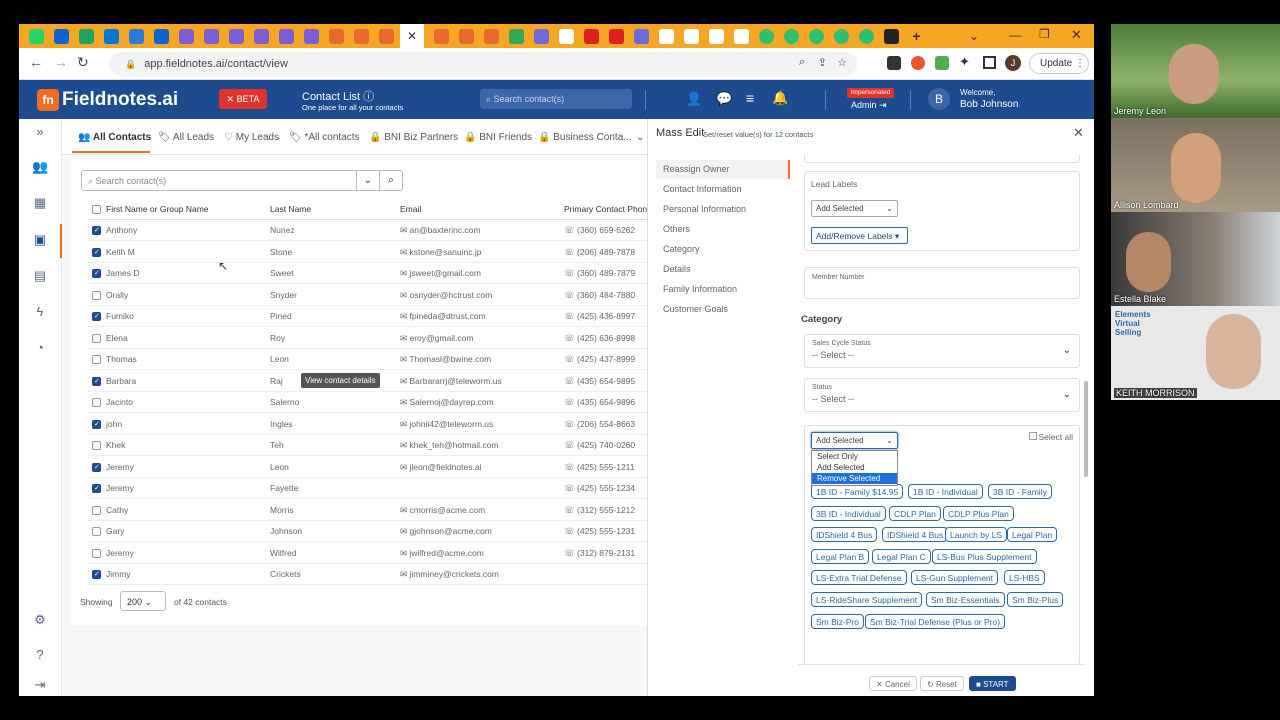  Describe the element at coordinates (1086, 429) in the screenshot. I see `scrollbar-thumb` at that location.